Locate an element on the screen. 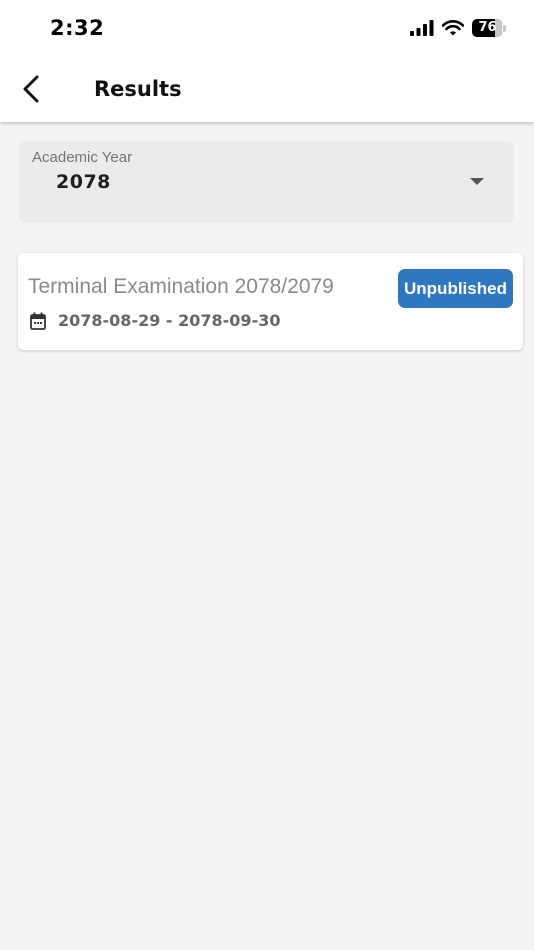 The height and width of the screenshot is (950, 534). back-button is located at coordinates (31, 89).